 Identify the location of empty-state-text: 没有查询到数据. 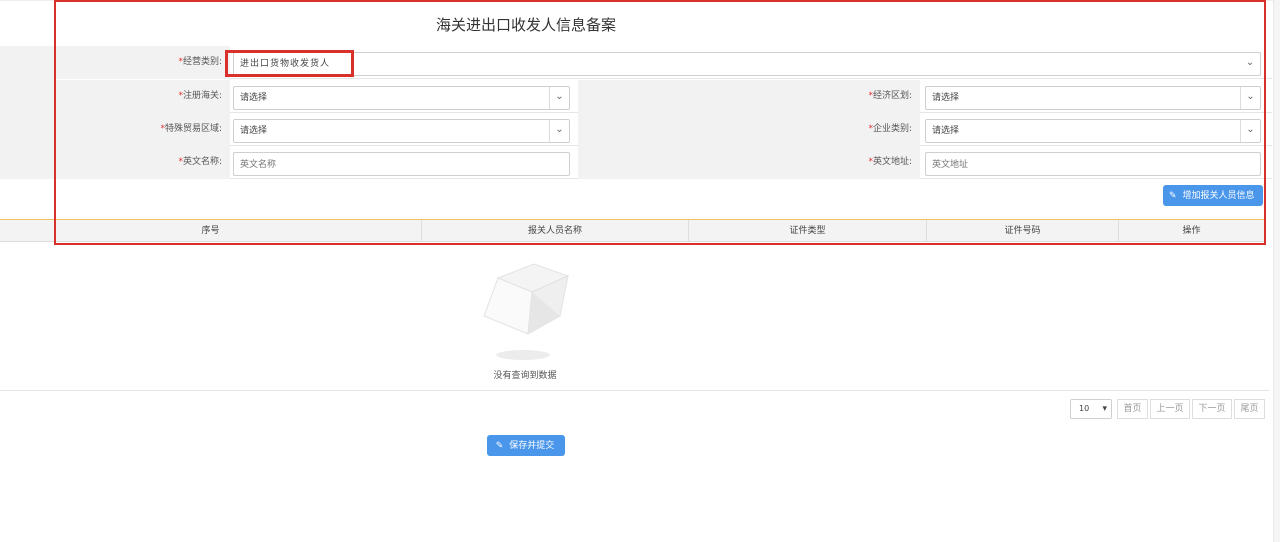
(525, 376).